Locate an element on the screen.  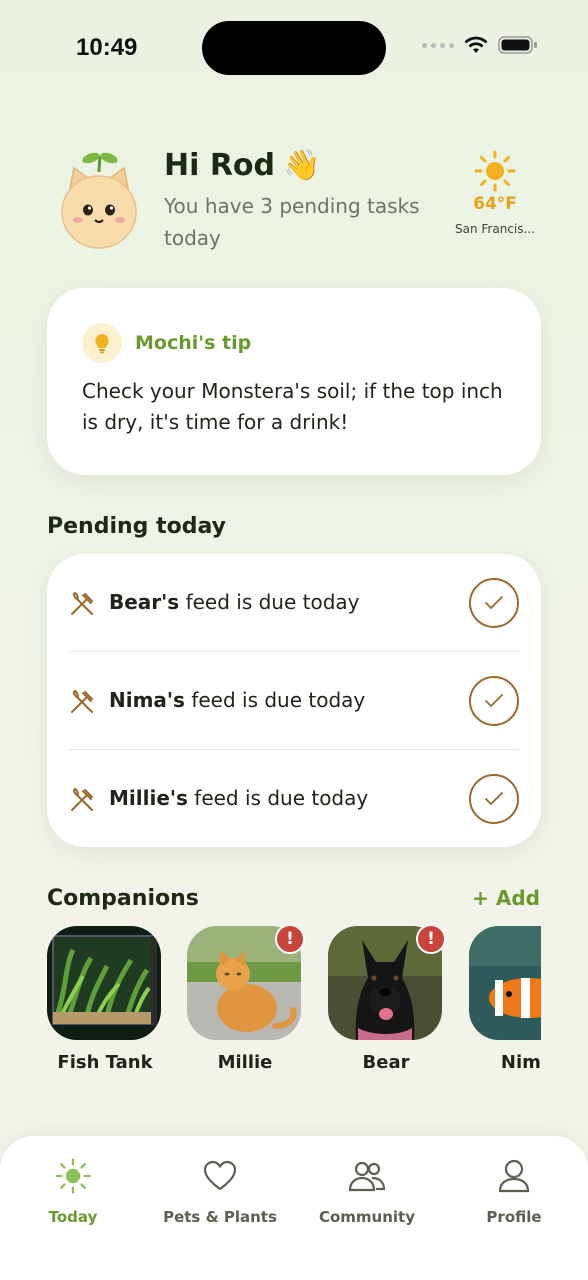
task-row: Nima's feed is due today is located at coordinates (294, 701).